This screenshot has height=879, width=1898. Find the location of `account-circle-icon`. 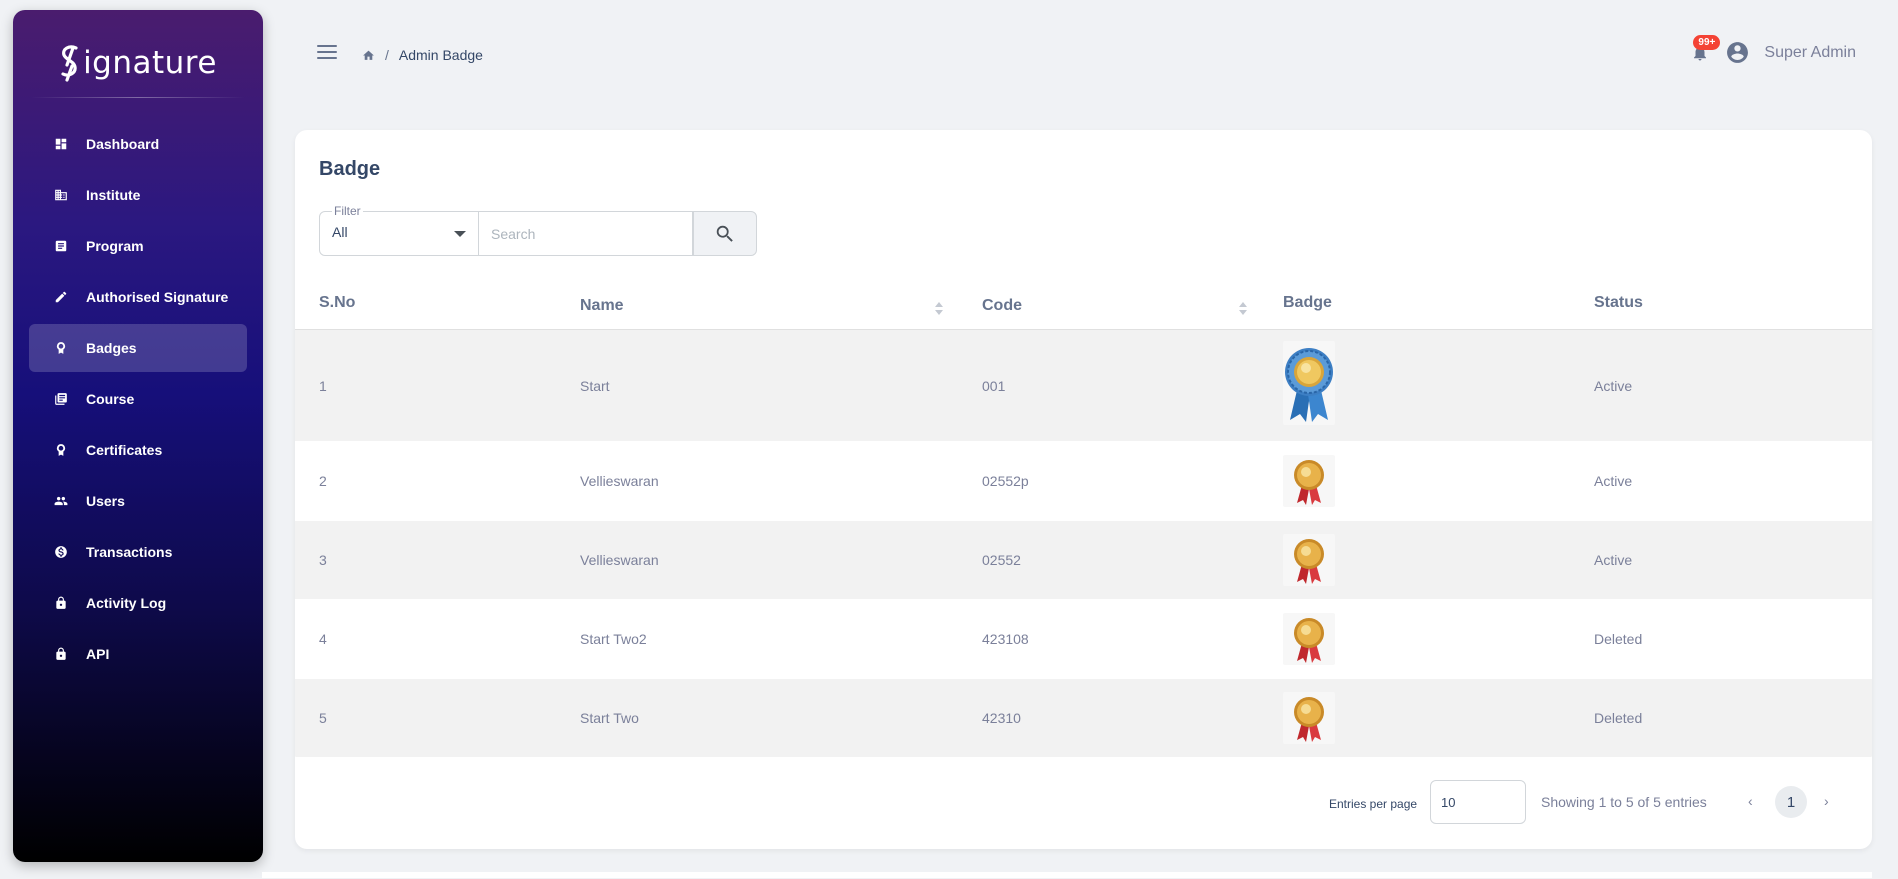

account-circle-icon is located at coordinates (1737, 52).